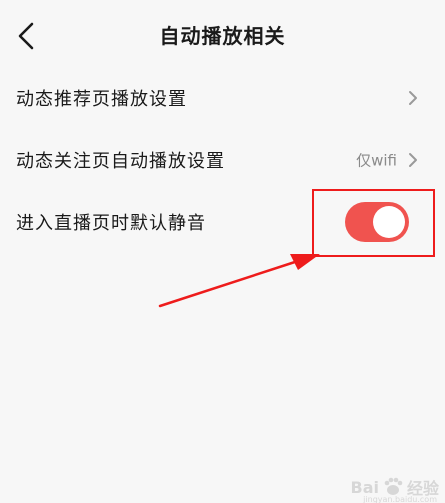  I want to click on row-label-dynamic-follow: 动态关注页自动播放设置, so click(120, 161).